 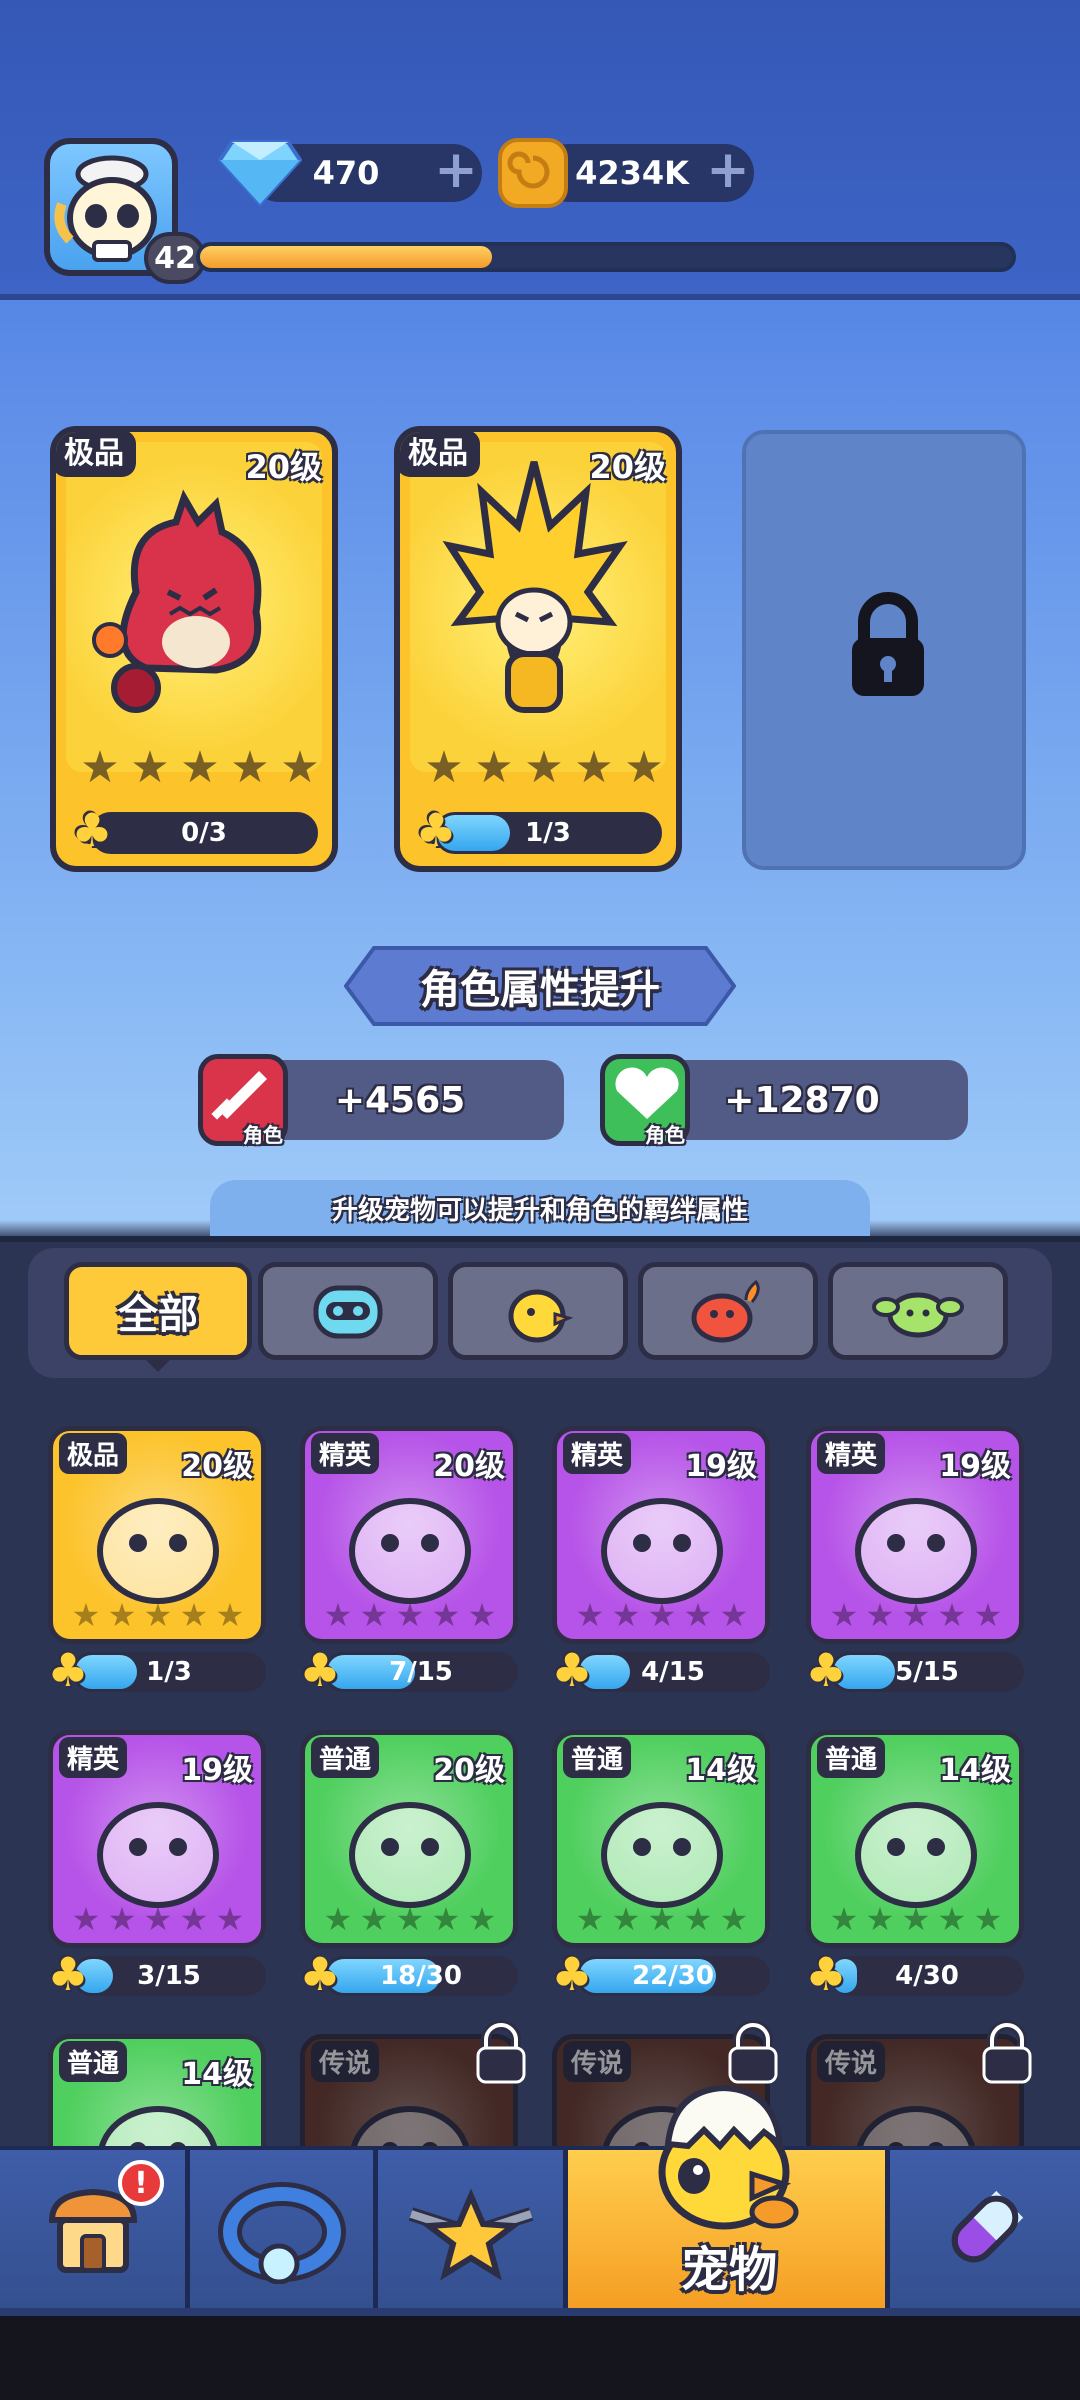 I want to click on hero-card-2: 极品 20级 ★ ★ ★ ★ ★ 1/3 ♣, so click(x=538, y=649).